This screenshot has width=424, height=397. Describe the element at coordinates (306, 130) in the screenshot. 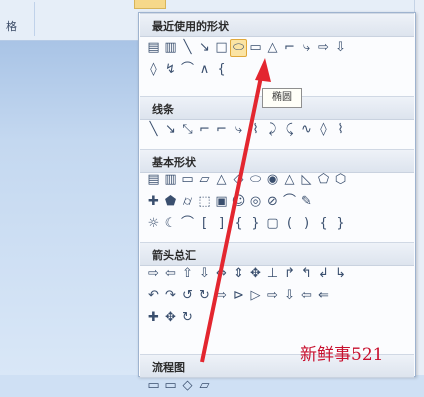

I see `shape-button: ∿` at that location.